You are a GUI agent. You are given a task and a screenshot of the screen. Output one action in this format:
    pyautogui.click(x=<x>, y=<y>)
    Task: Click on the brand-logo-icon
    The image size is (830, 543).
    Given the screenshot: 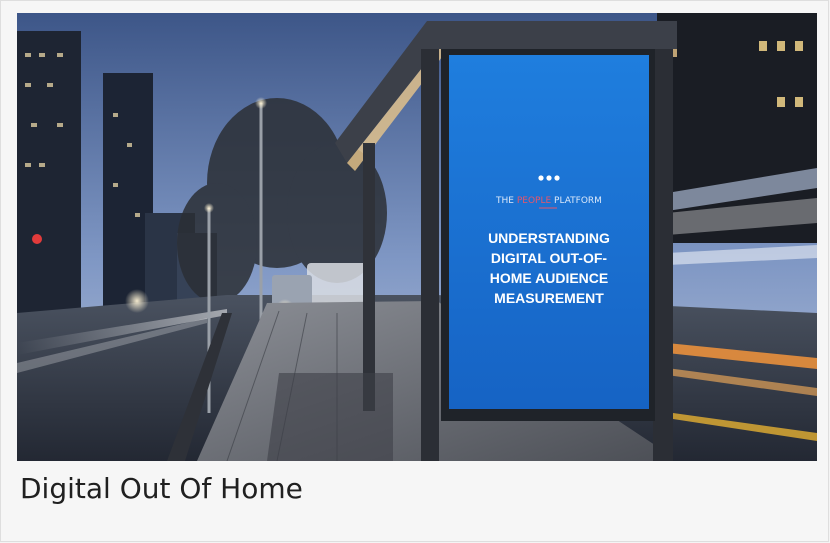 What is the action you would take?
    pyautogui.click(x=549, y=178)
    